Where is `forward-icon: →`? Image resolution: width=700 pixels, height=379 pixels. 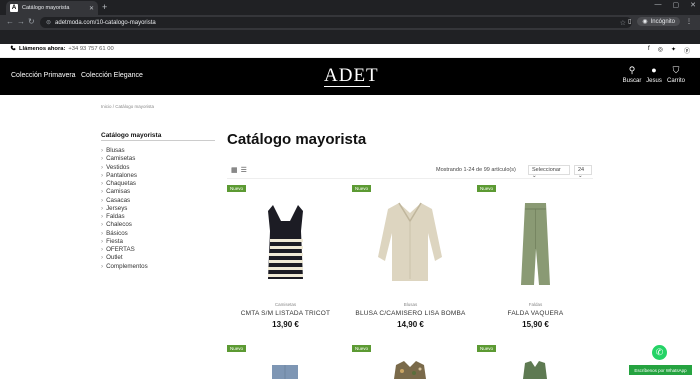 forward-icon: → is located at coordinates (21, 22).